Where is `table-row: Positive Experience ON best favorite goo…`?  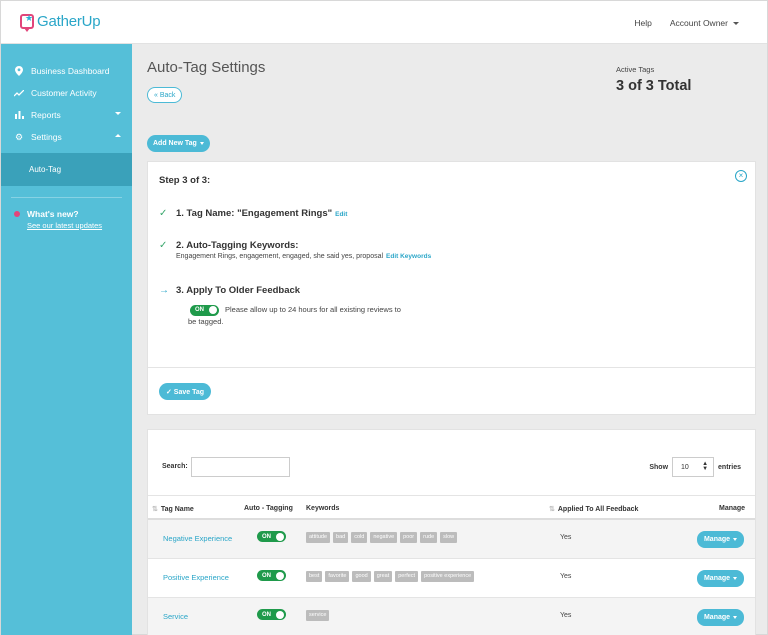
table-row: Positive Experience ON best favorite goo… is located at coordinates (451, 578).